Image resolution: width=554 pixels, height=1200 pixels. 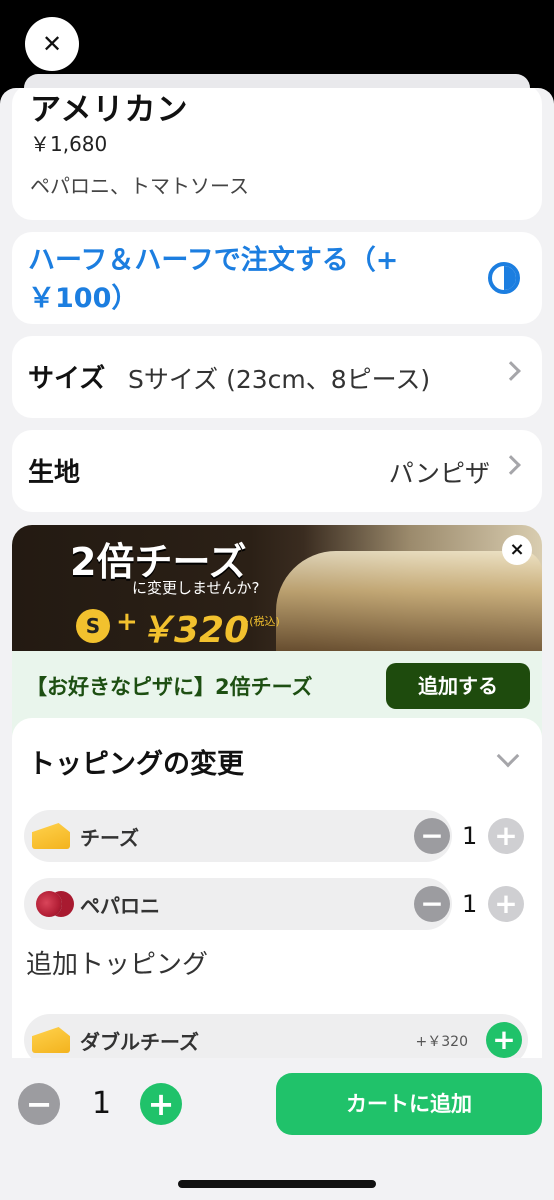 I want to click on extra-toppings-label: 追加トッピング, so click(x=117, y=965).